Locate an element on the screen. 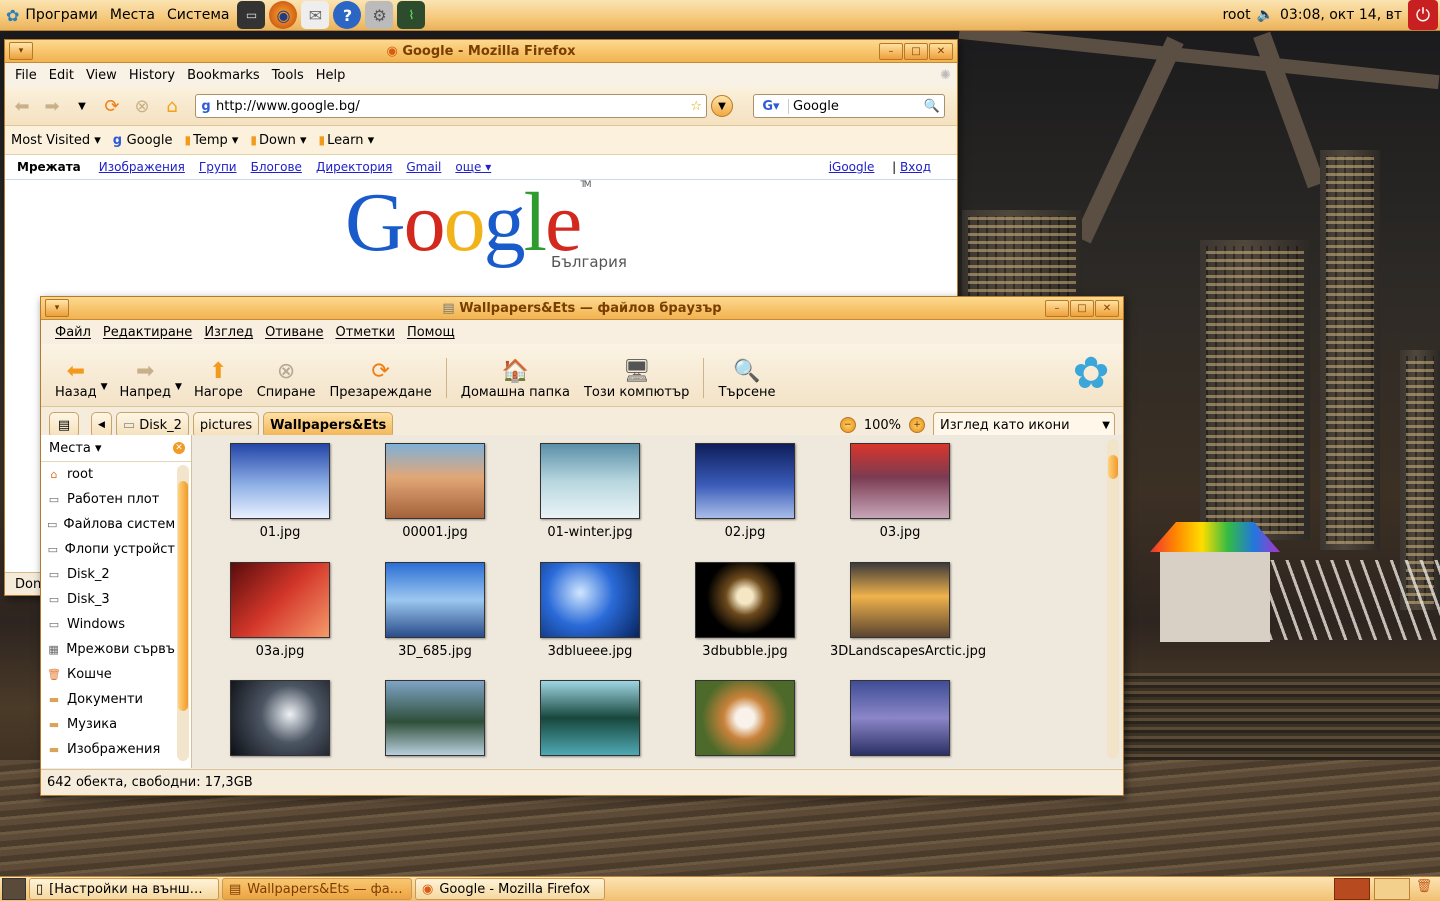 The image size is (1440, 901). bookmark-folder-learn: Learn ▾ is located at coordinates (346, 140).